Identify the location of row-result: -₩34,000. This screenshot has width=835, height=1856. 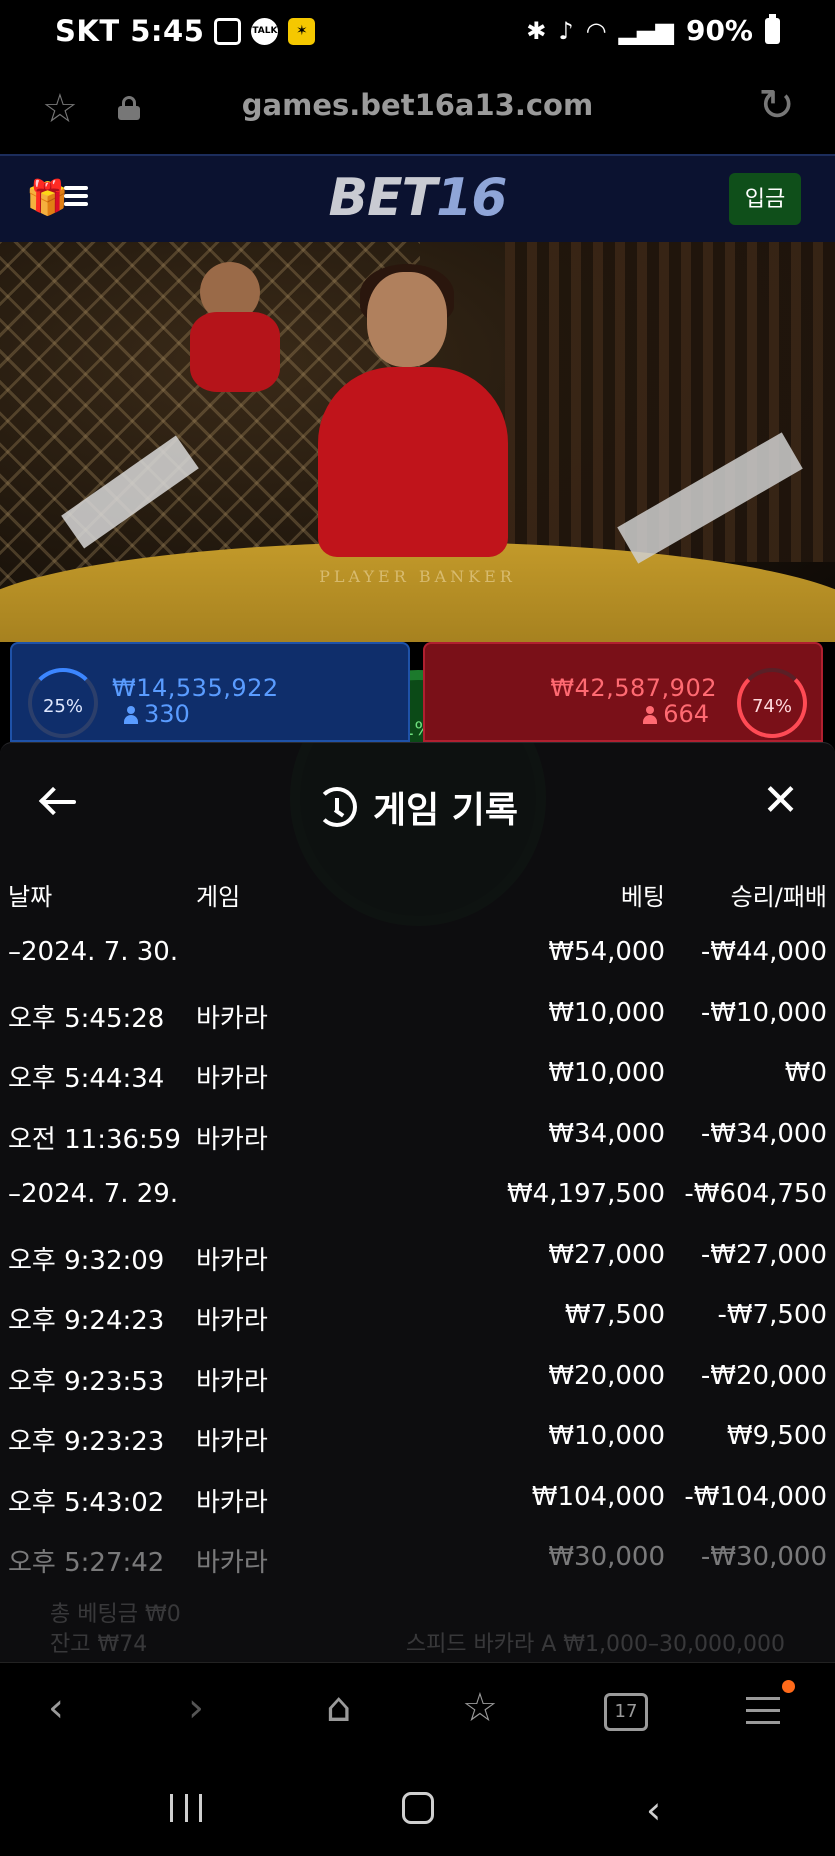
(763, 1133).